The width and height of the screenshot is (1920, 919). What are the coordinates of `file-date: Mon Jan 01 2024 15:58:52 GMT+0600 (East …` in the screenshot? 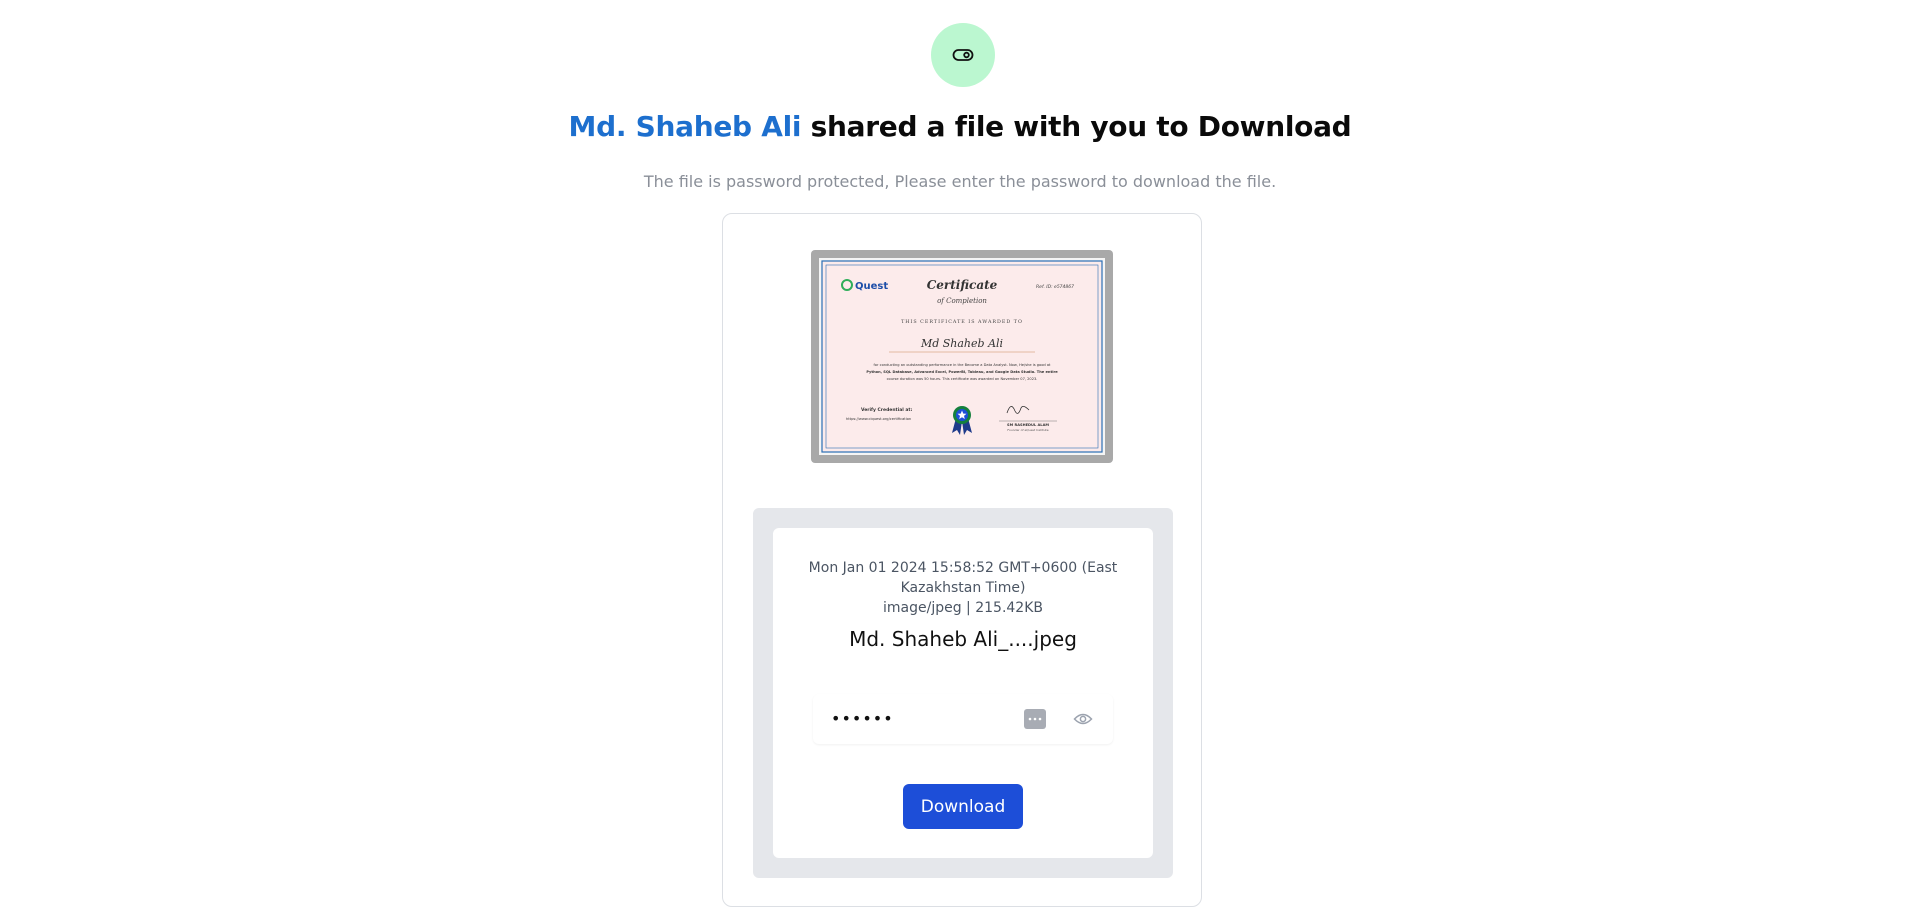 It's located at (963, 578).